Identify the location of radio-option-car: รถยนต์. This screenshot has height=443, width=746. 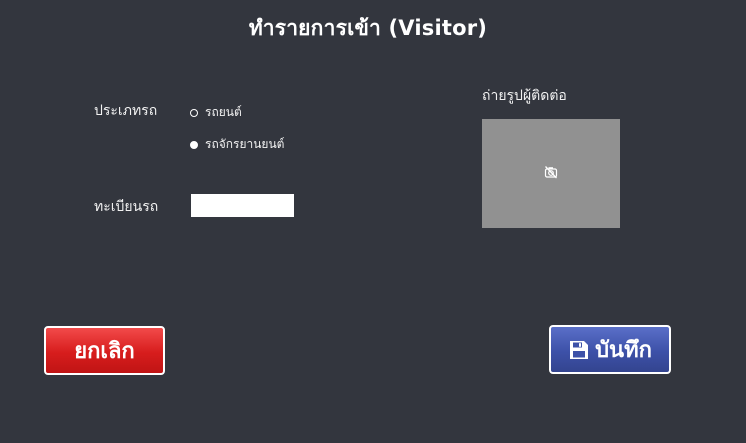
(216, 112).